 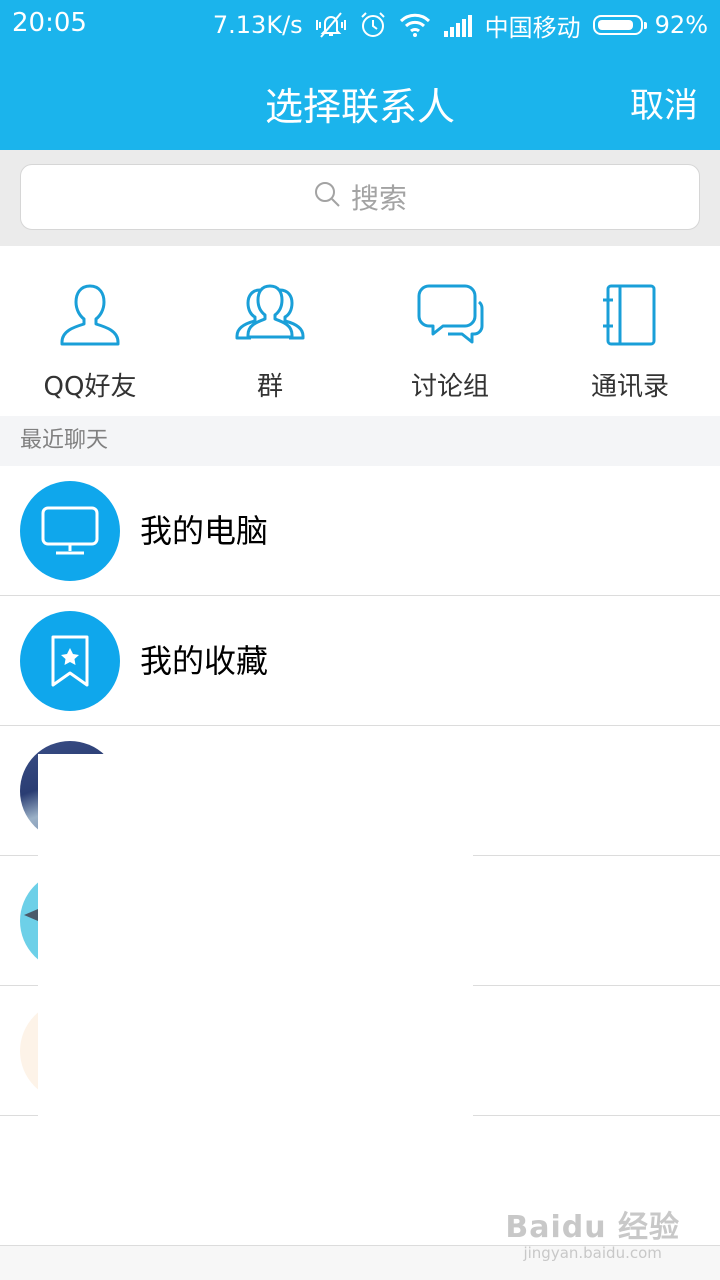 What do you see at coordinates (70, 531) in the screenshot?
I see `monitor-icon` at bounding box center [70, 531].